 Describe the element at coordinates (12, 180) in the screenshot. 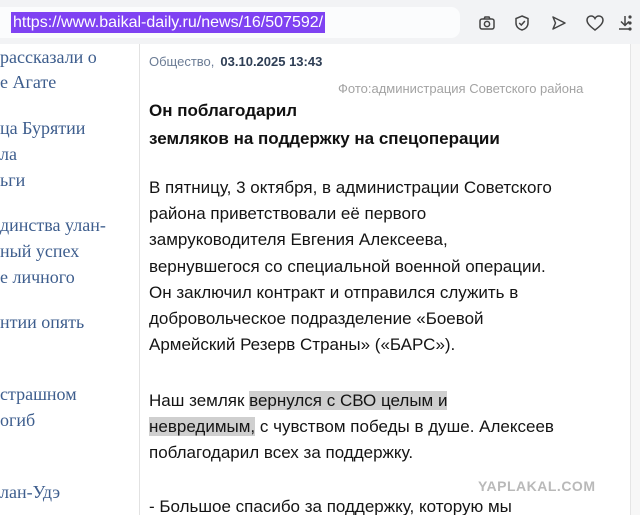

I see `sidebar-news-link: ьги` at that location.